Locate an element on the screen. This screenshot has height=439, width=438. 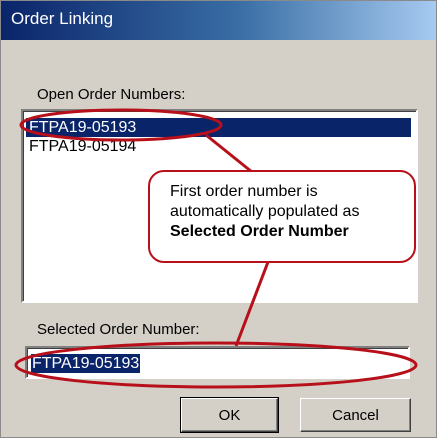
callout-line-3: Selected Order Number is located at coordinates (292, 232).